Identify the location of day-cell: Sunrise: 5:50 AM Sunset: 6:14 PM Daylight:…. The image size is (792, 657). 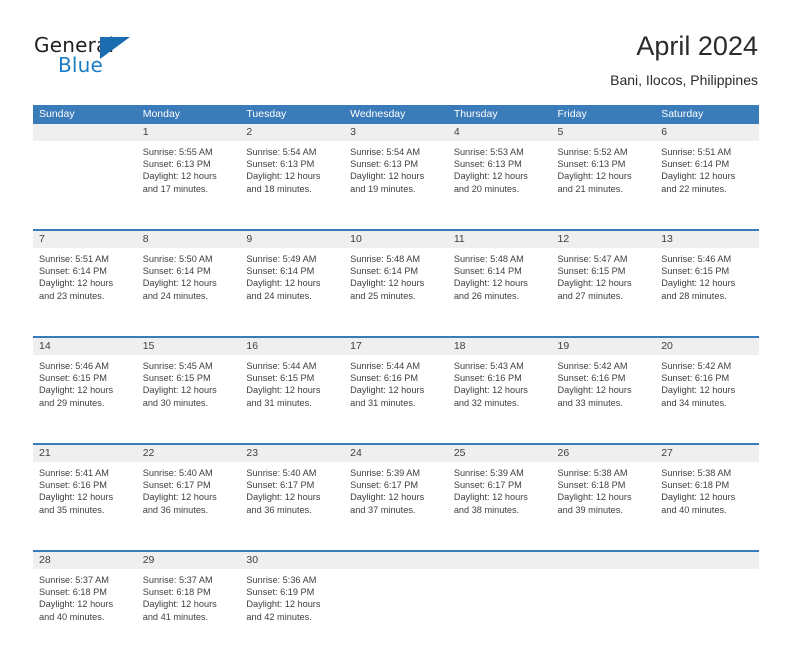
(188, 292).